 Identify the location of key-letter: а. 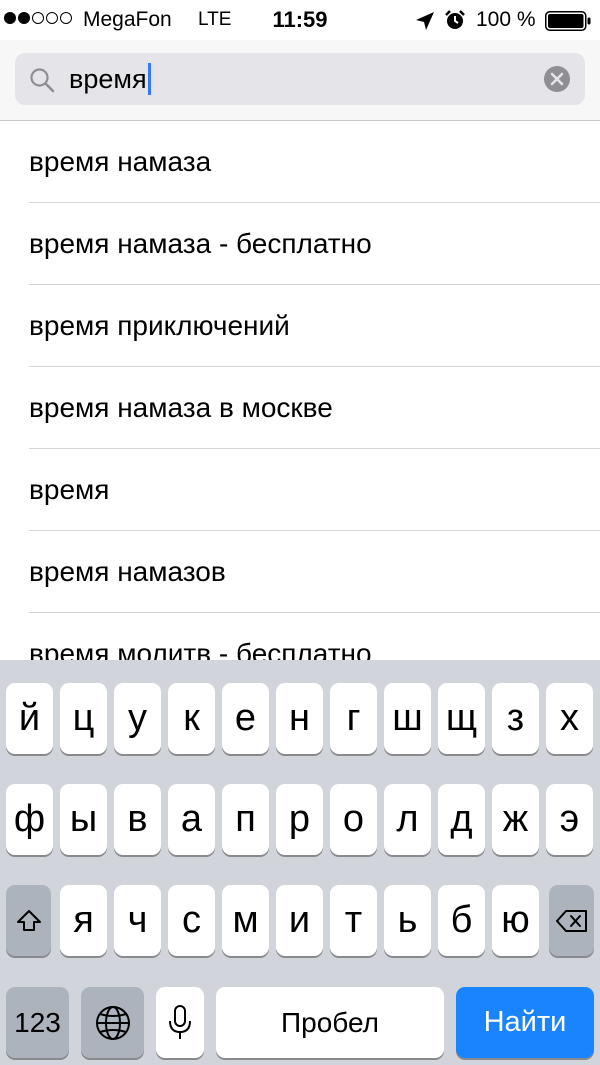
(191, 819).